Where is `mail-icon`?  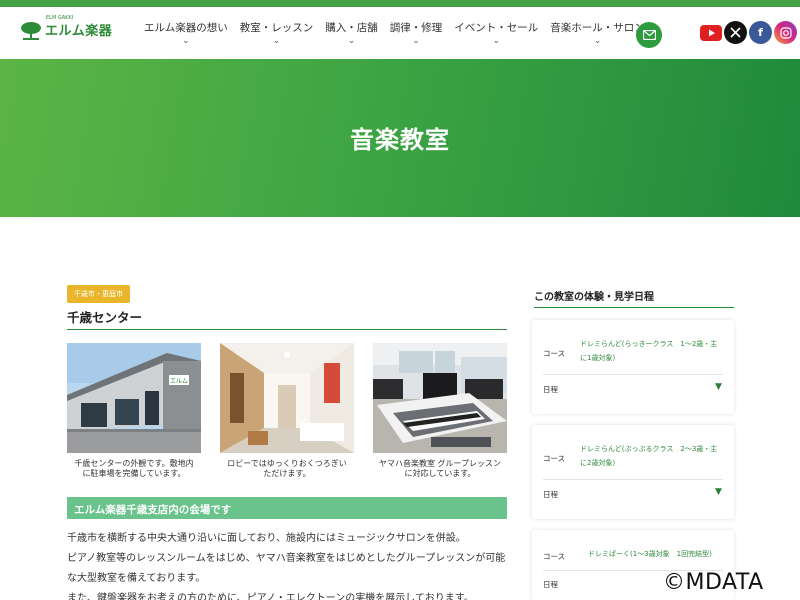
mail-icon is located at coordinates (649, 35).